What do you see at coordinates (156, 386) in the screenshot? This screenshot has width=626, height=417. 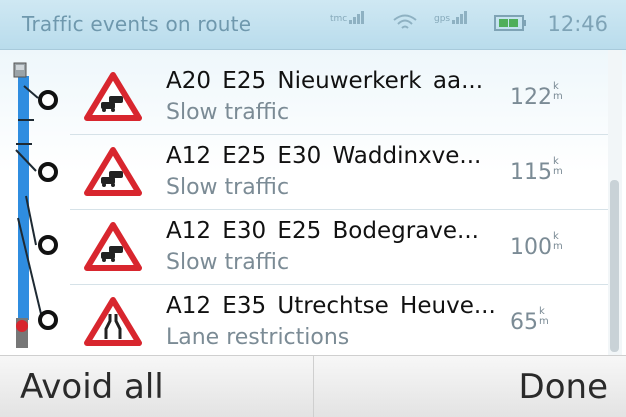 I see `avoid-all-button: Avoid all` at bounding box center [156, 386].